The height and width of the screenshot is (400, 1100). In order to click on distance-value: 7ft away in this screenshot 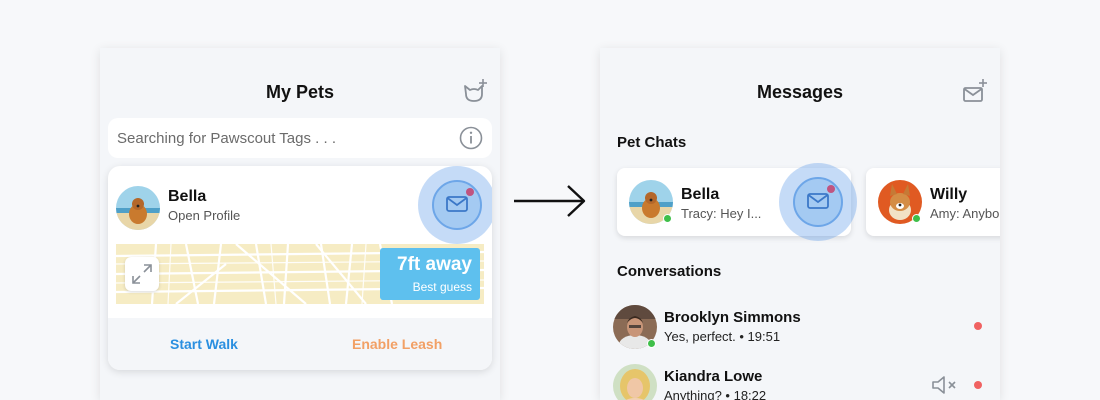, I will do `click(434, 264)`.